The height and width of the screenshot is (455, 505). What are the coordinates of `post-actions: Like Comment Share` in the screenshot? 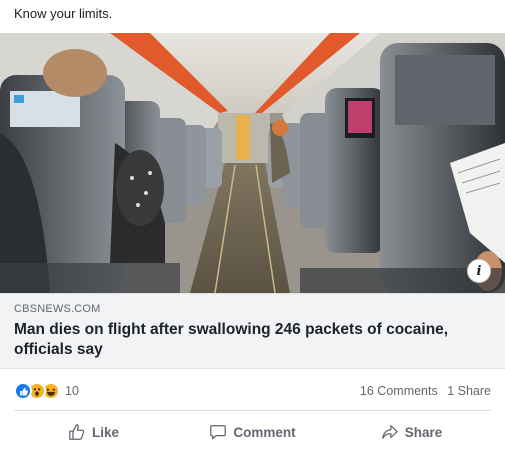 It's located at (252, 432).